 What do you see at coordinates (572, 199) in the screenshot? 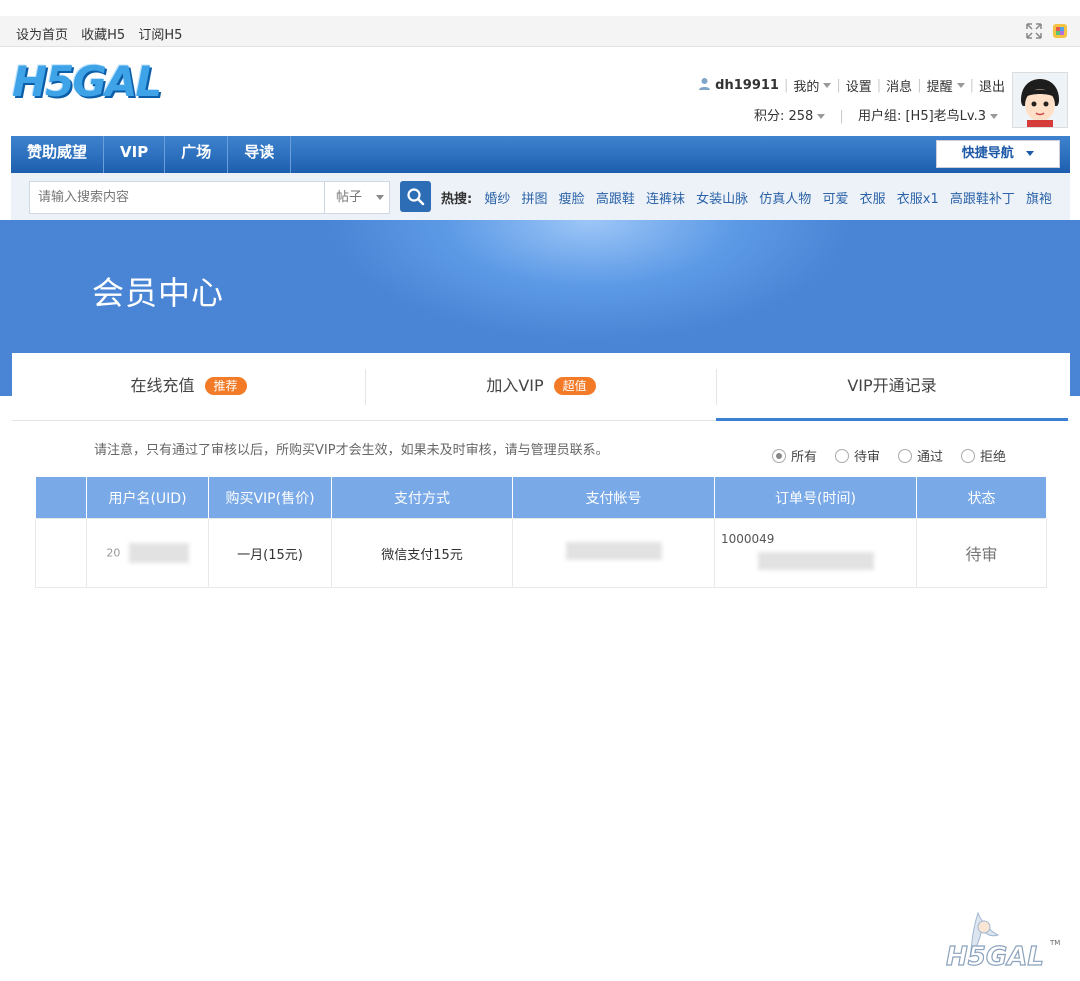
I see `hot-tag: 瘦脸` at bounding box center [572, 199].